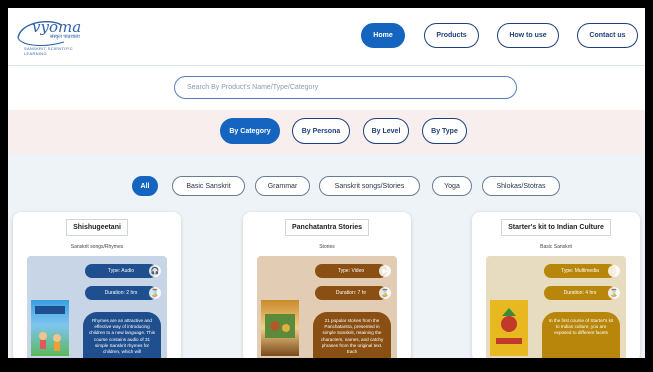  What do you see at coordinates (48, 51) in the screenshot?
I see `brand-tagline: SANSKRIT SCIENTIFIC LEARNING` at bounding box center [48, 51].